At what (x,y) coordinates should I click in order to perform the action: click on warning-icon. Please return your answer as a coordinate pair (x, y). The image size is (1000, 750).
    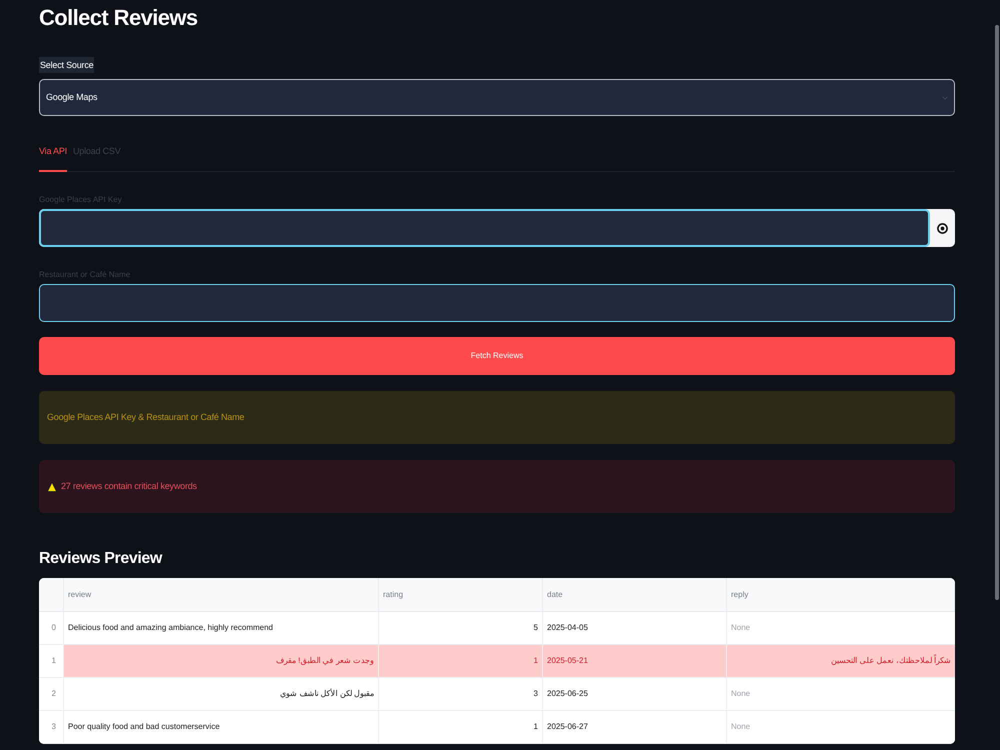
    Looking at the image, I should click on (52, 487).